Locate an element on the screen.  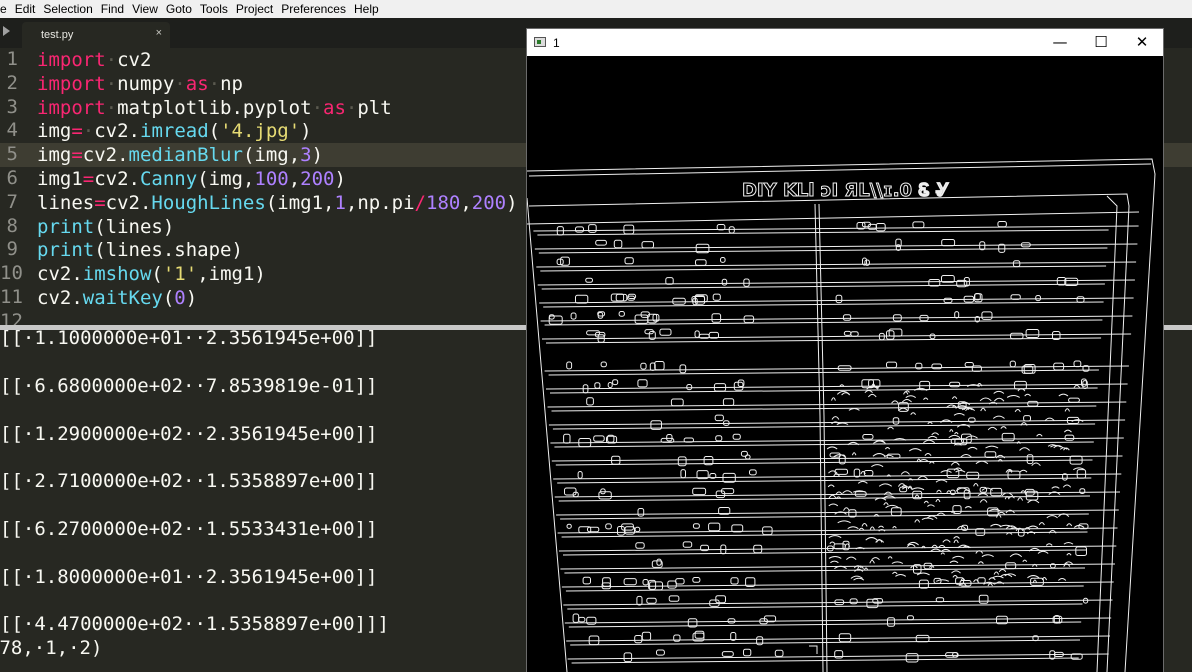
code-token: np is located at coordinates (231, 83).